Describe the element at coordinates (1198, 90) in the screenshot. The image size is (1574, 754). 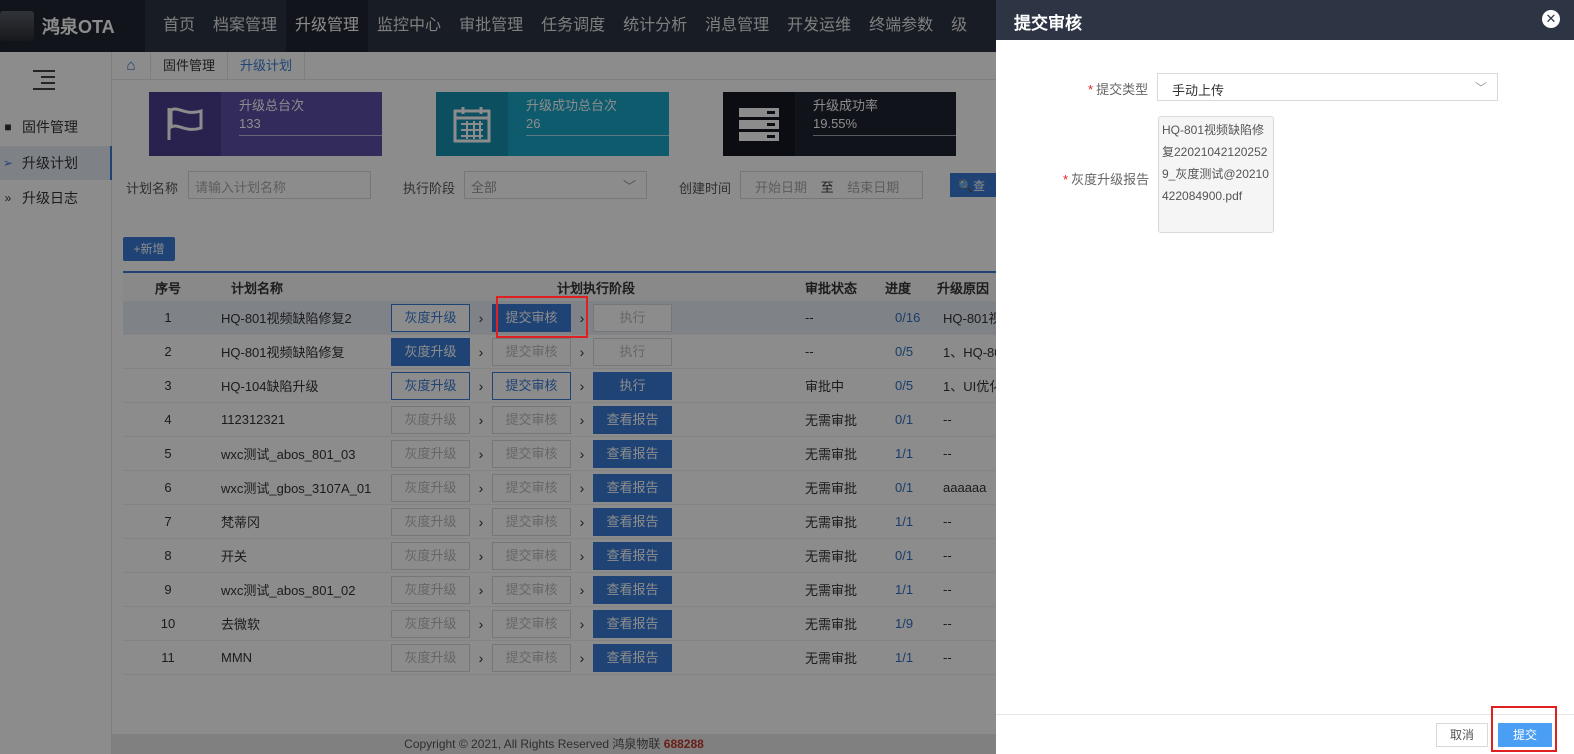
I see `submit-type-value: 手动上传` at that location.